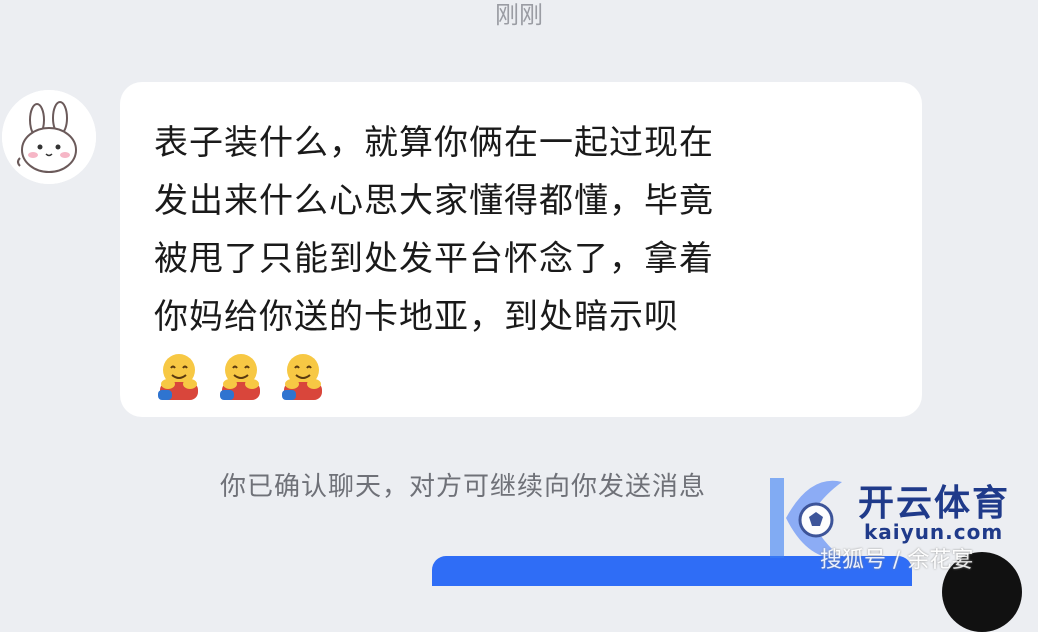 The height and width of the screenshot is (632, 1038). Describe the element at coordinates (416, 317) in the screenshot. I see `message-line-4: 你妈给你送的卡地亚，到处暗示呗` at that location.